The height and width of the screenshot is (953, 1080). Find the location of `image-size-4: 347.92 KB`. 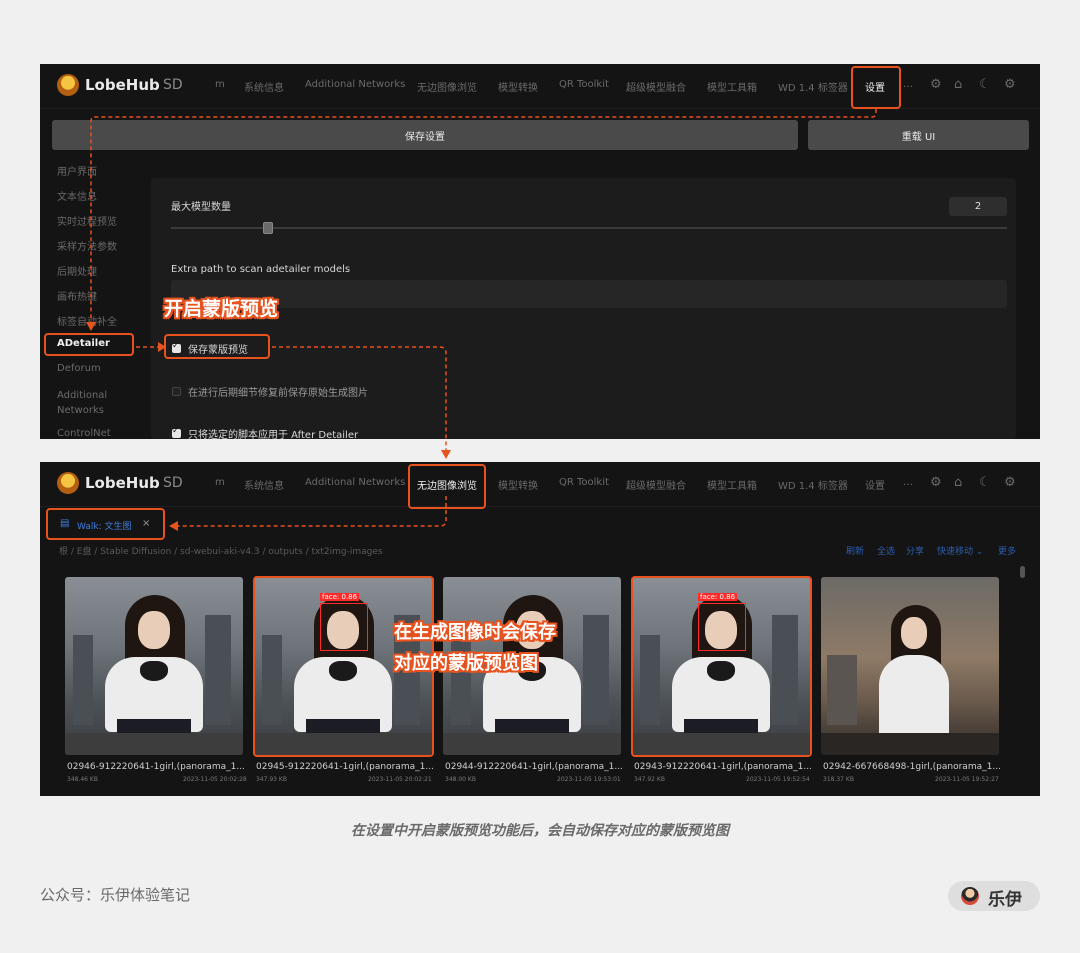

image-size-4: 347.92 KB is located at coordinates (649, 779).